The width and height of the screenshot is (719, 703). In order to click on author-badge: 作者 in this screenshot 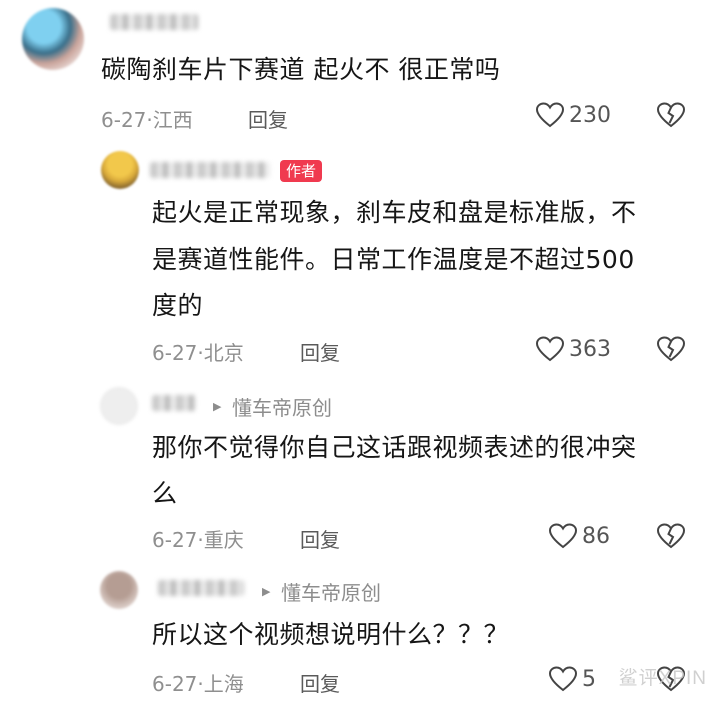, I will do `click(301, 171)`.